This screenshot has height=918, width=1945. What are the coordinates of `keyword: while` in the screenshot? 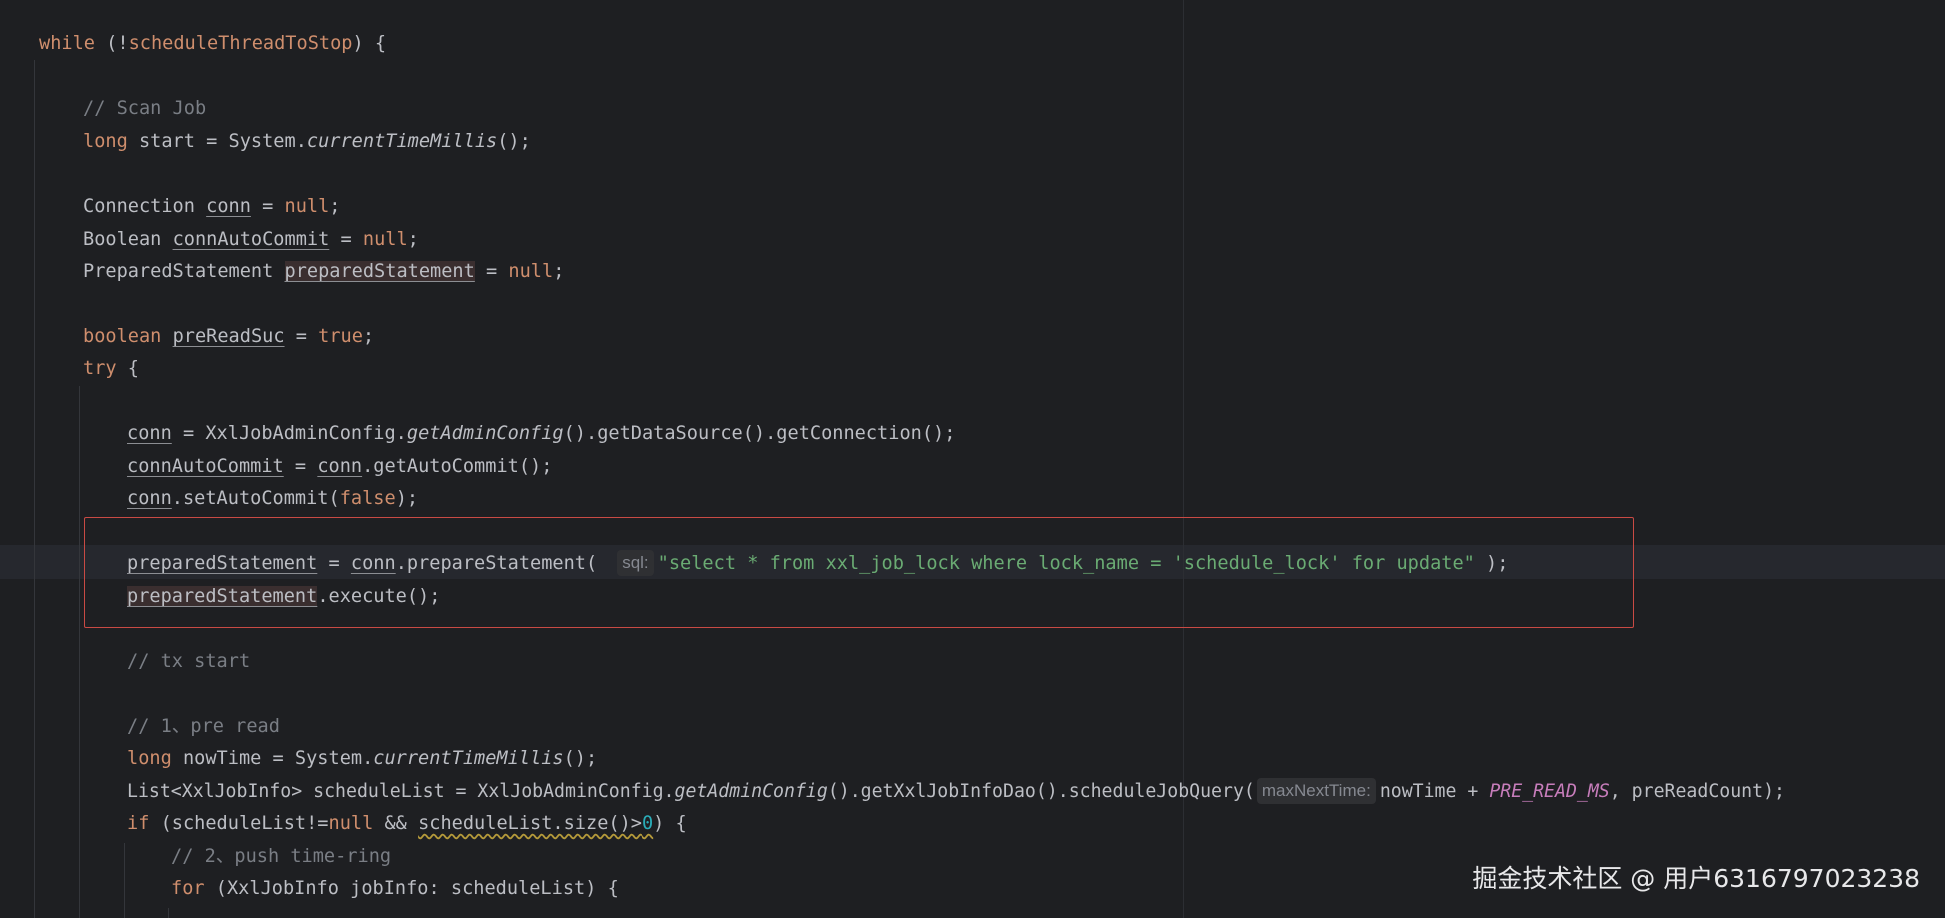 It's located at (67, 43).